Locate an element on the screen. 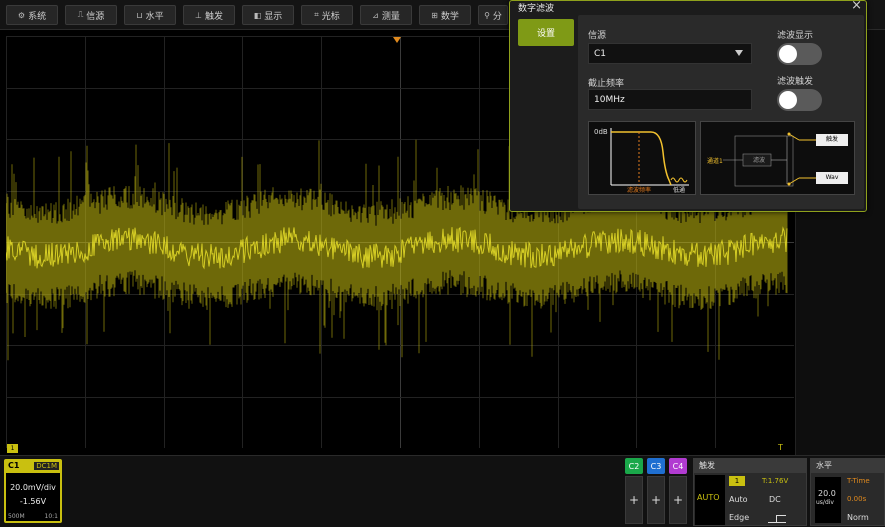 This screenshot has width=885, height=527. cursor-button: ⌗ 光标 is located at coordinates (327, 15).